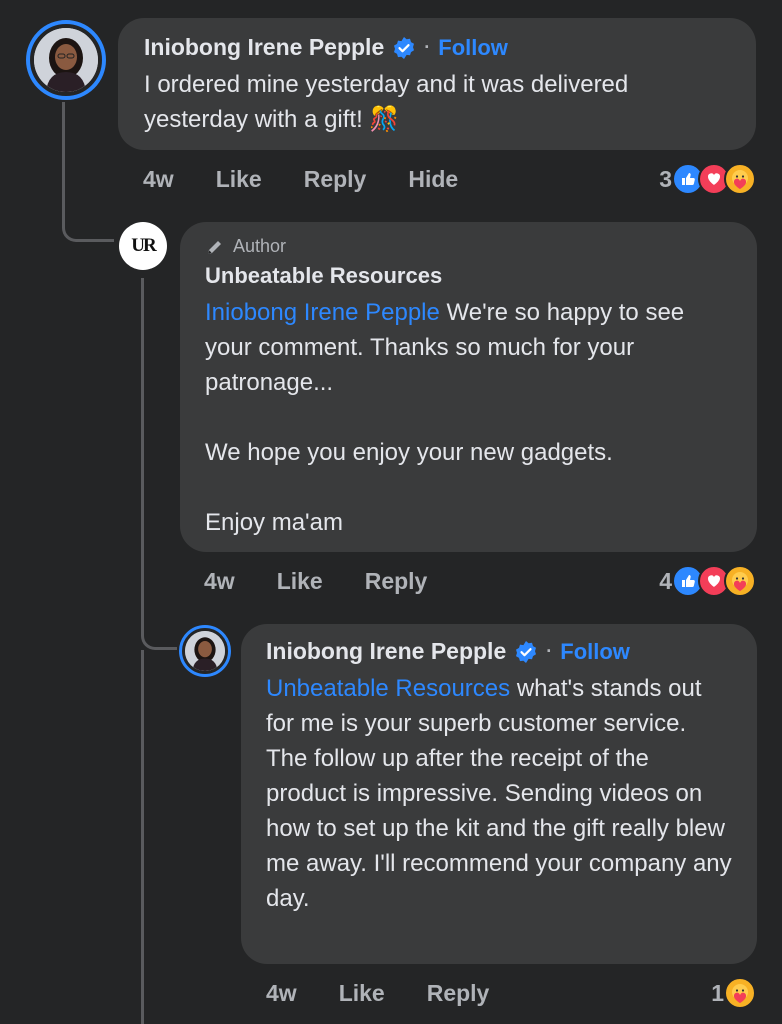  Describe the element at coordinates (274, 522) in the screenshot. I see `comment-text: Enjoy ma'am` at that location.